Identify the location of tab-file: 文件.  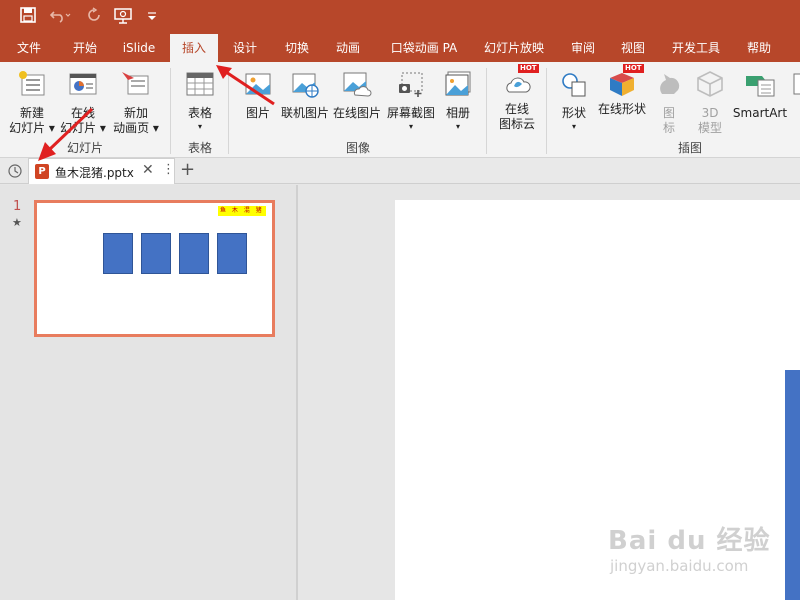
(29, 48).